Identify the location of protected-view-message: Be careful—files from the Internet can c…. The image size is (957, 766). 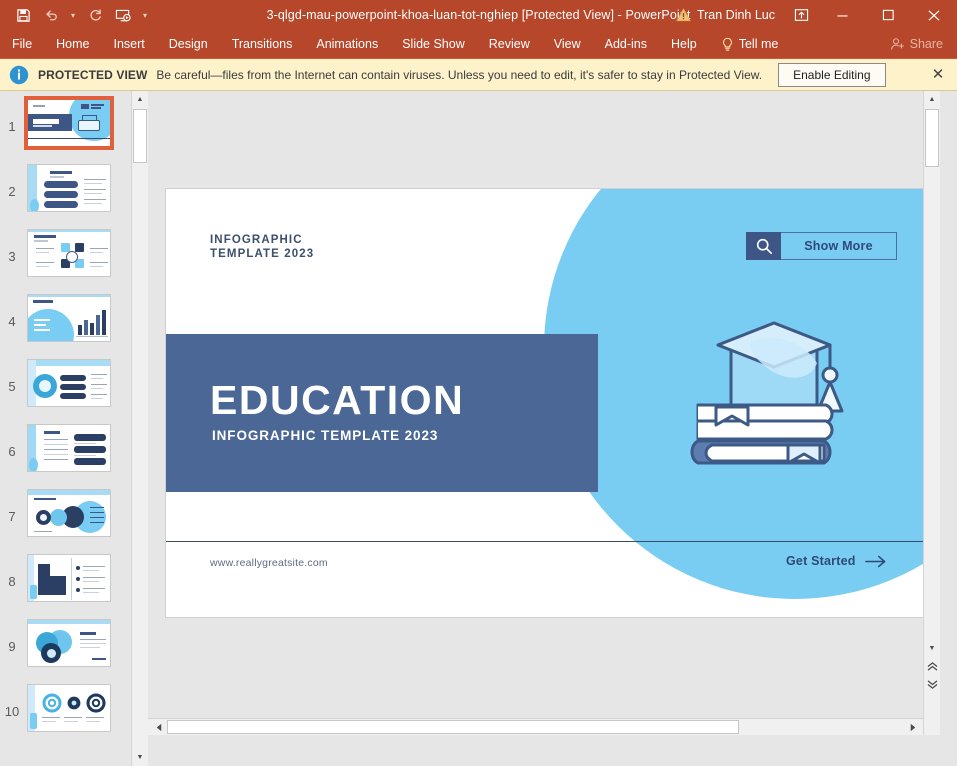
(459, 74).